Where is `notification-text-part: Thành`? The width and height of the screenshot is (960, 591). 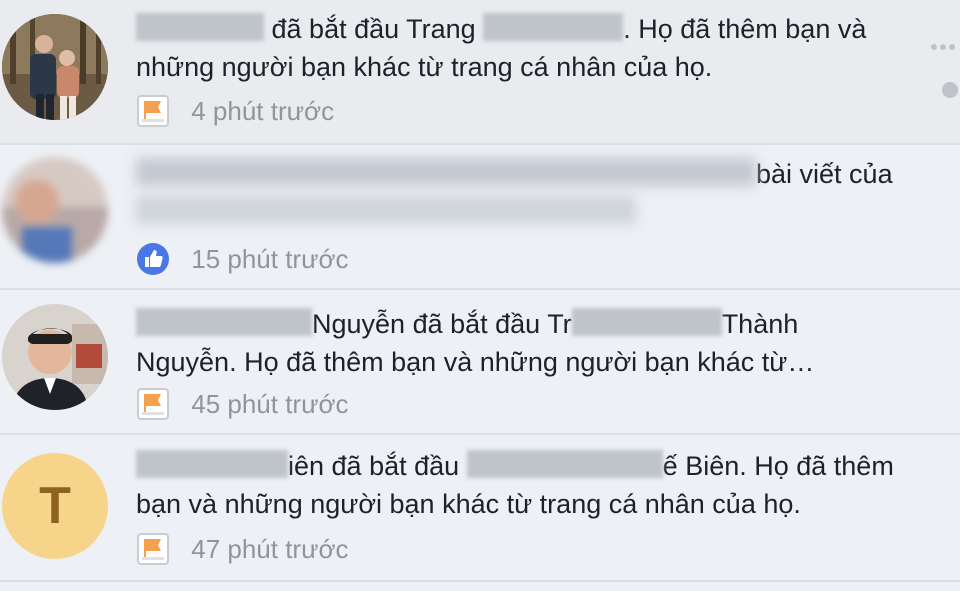
notification-text-part: Thành is located at coordinates (760, 324).